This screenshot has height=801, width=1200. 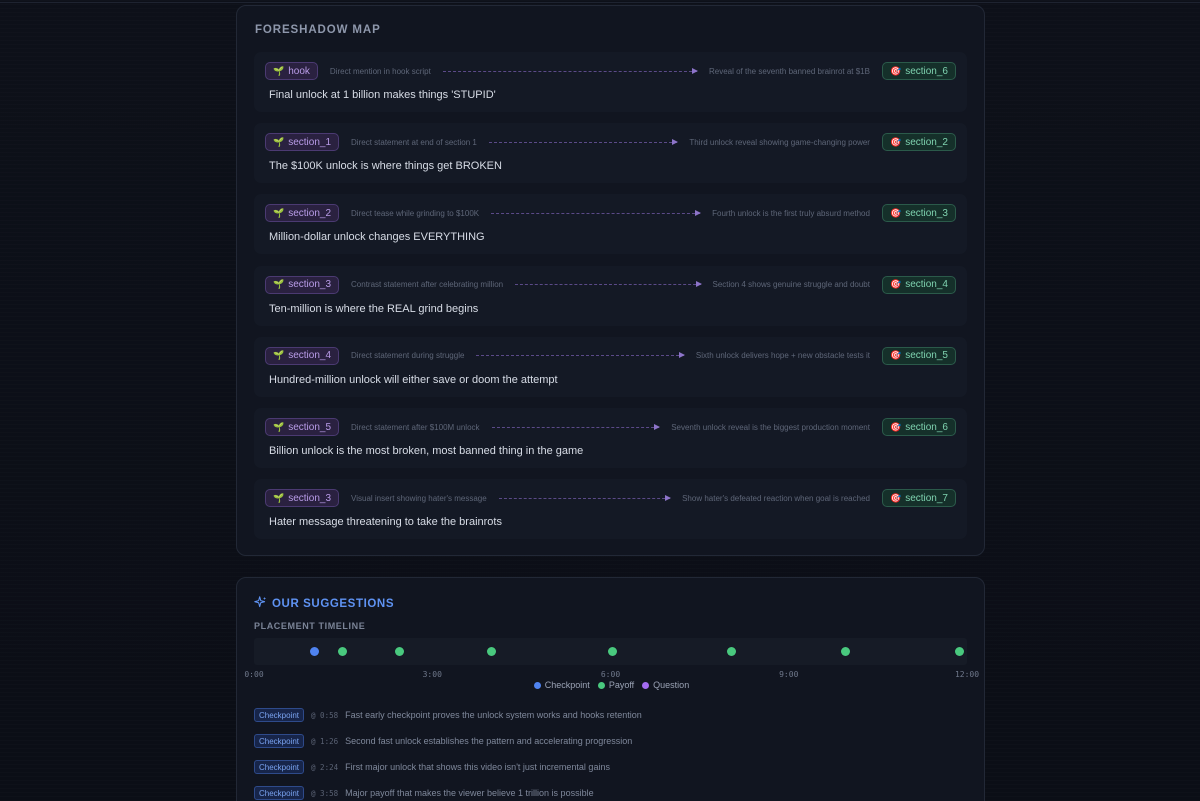 I want to click on timeline-marker-checkpoint, so click(x=315, y=651).